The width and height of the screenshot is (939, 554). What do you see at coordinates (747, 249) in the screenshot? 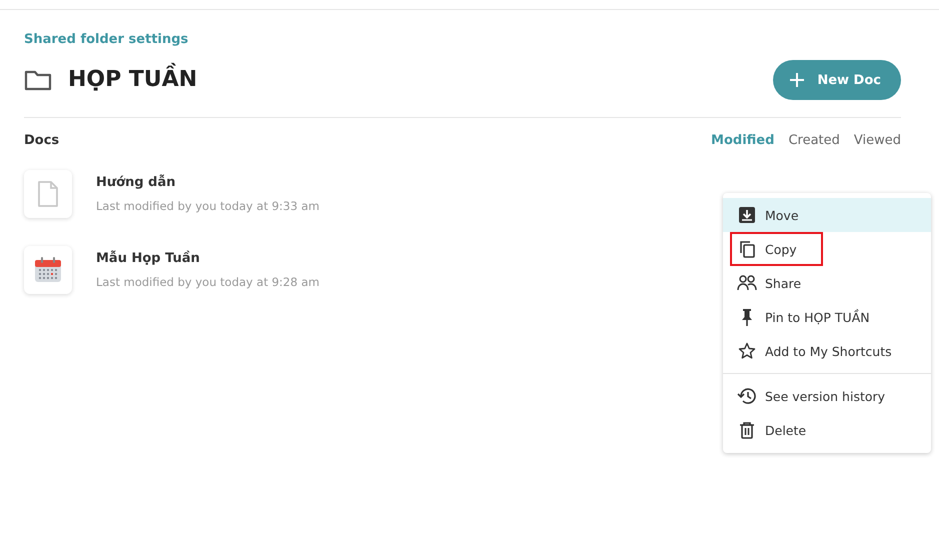
I see `copy-icon` at bounding box center [747, 249].